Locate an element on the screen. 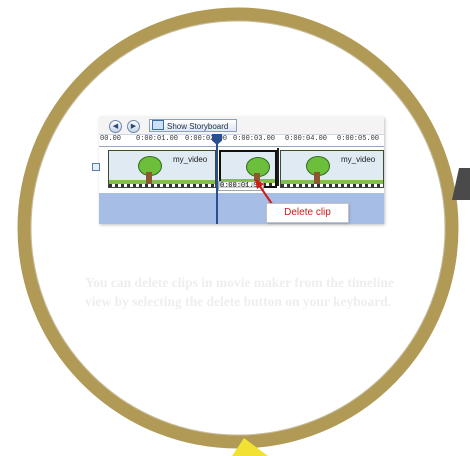 This screenshot has width=470, height=456. show-storyboard-button: Show Storyboard is located at coordinates (193, 125).